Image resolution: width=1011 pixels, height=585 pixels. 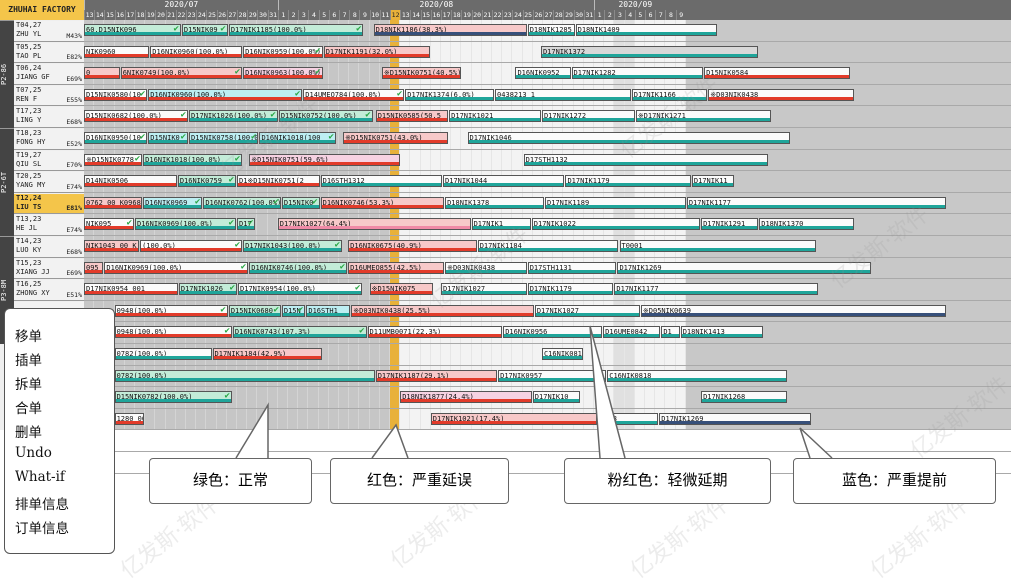 What do you see at coordinates (42, 527) in the screenshot?
I see `menu-item-order-info: 订单信息` at bounding box center [42, 527].